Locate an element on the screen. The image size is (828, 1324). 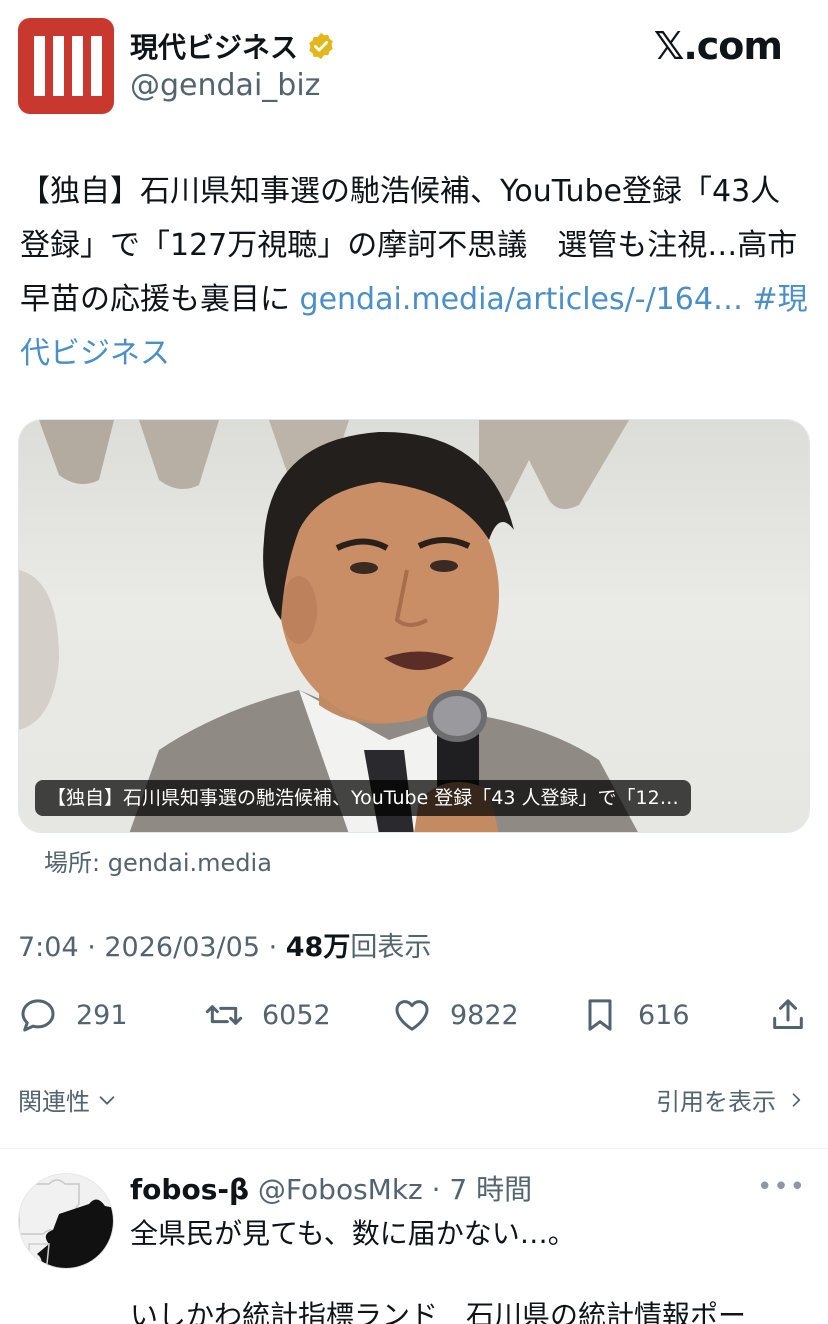
reply-text: 全県民が見ても、数に届かない…。 is located at coordinates (353, 1233).